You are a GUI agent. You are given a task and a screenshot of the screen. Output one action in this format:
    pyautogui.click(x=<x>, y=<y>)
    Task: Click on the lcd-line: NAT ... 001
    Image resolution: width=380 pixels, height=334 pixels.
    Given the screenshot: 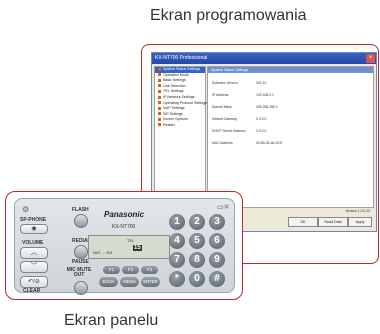 What is the action you would take?
    pyautogui.click(x=103, y=252)
    